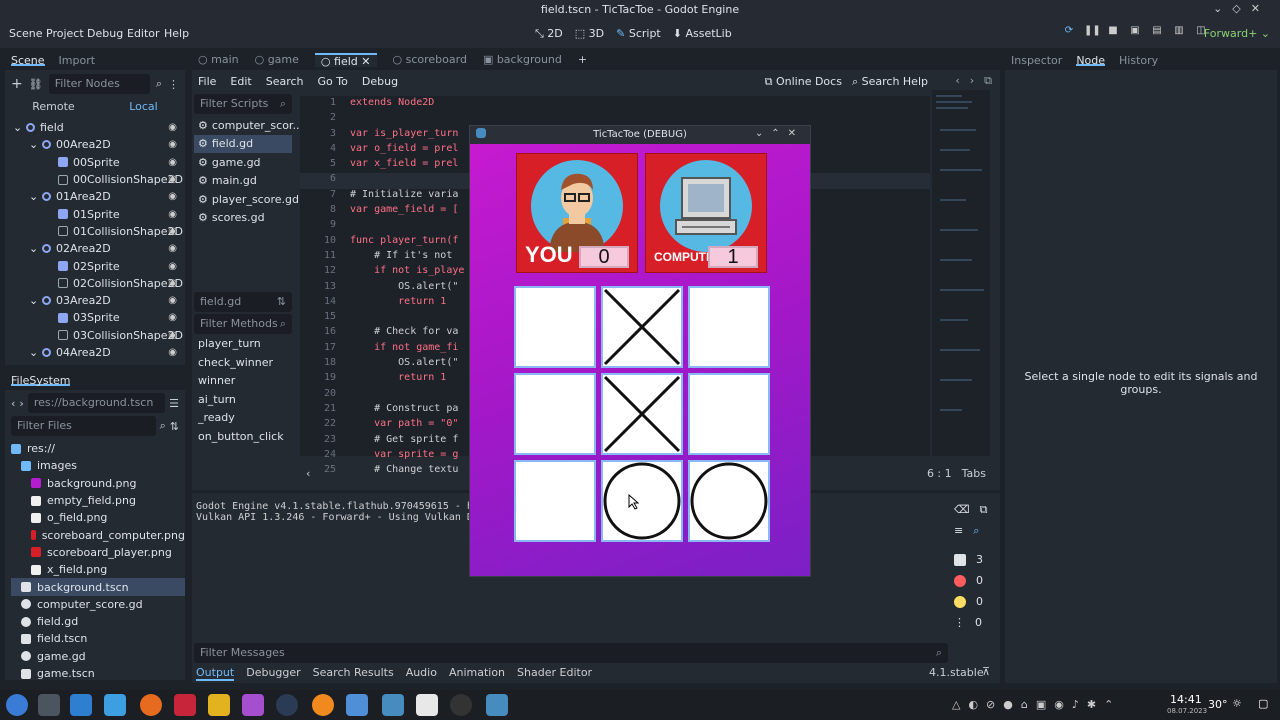  What do you see at coordinates (986, 671) in the screenshot?
I see `pin-icon: ⊼` at bounding box center [986, 671].